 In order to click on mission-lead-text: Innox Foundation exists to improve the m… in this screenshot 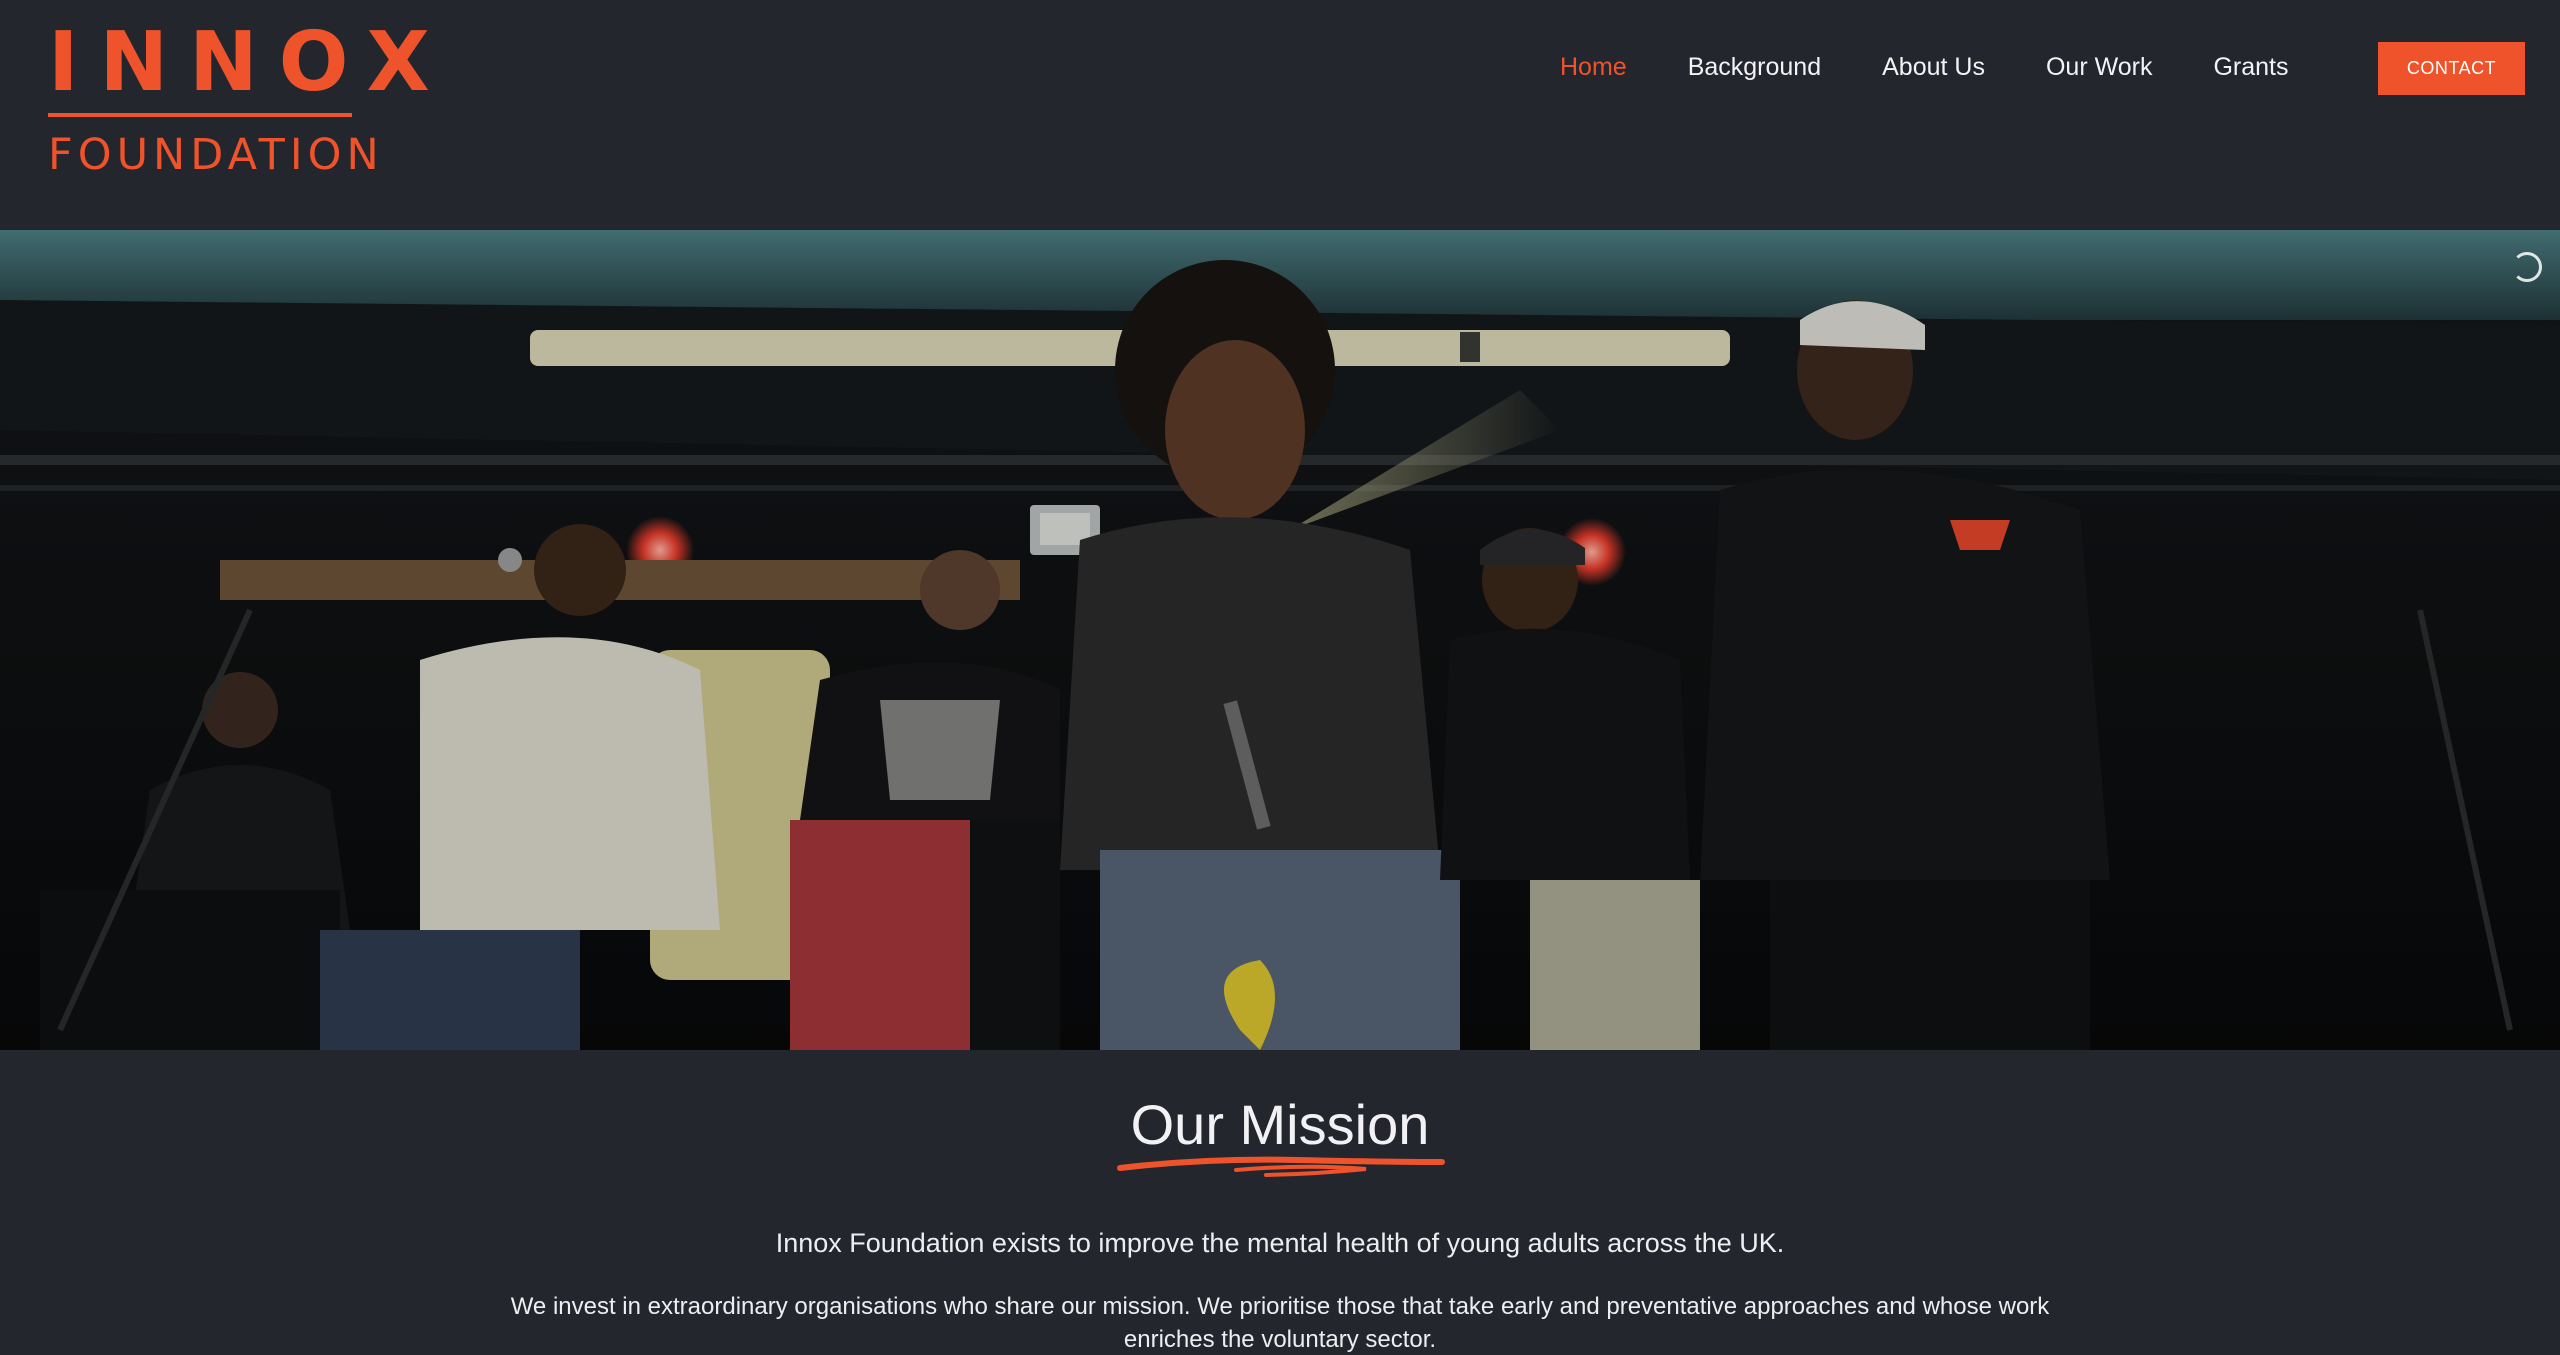, I will do `click(1280, 1243)`.